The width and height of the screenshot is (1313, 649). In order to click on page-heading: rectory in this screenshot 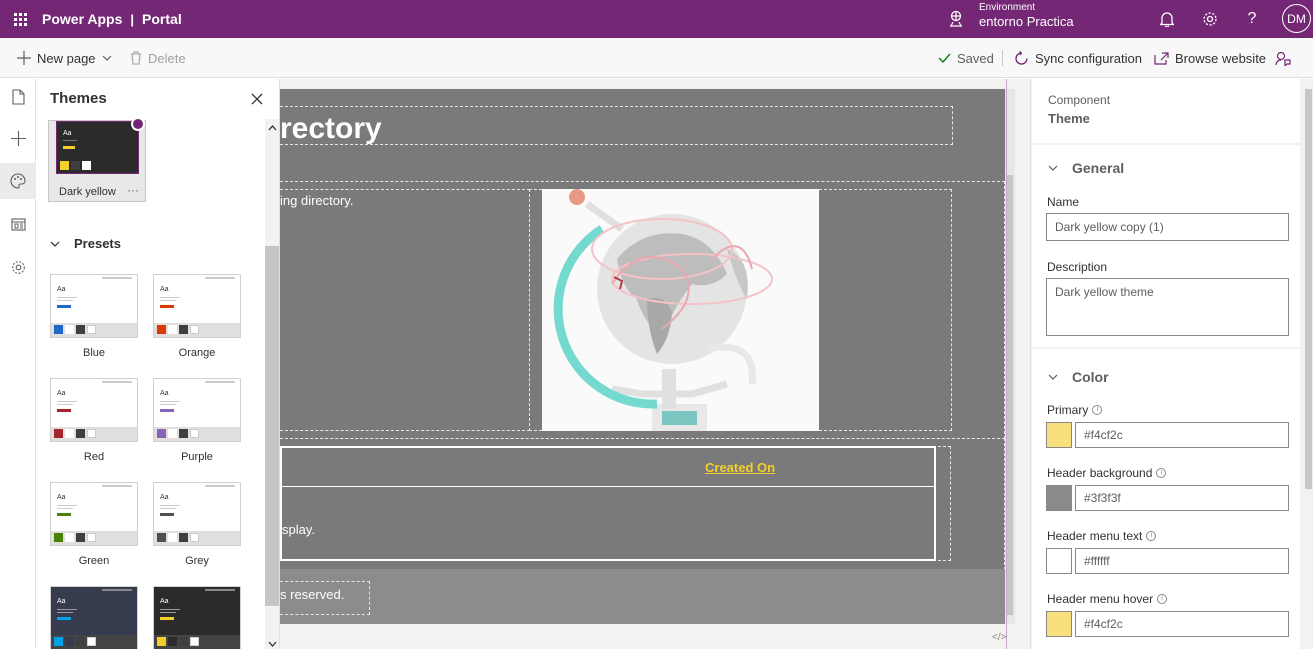, I will do `click(331, 129)`.